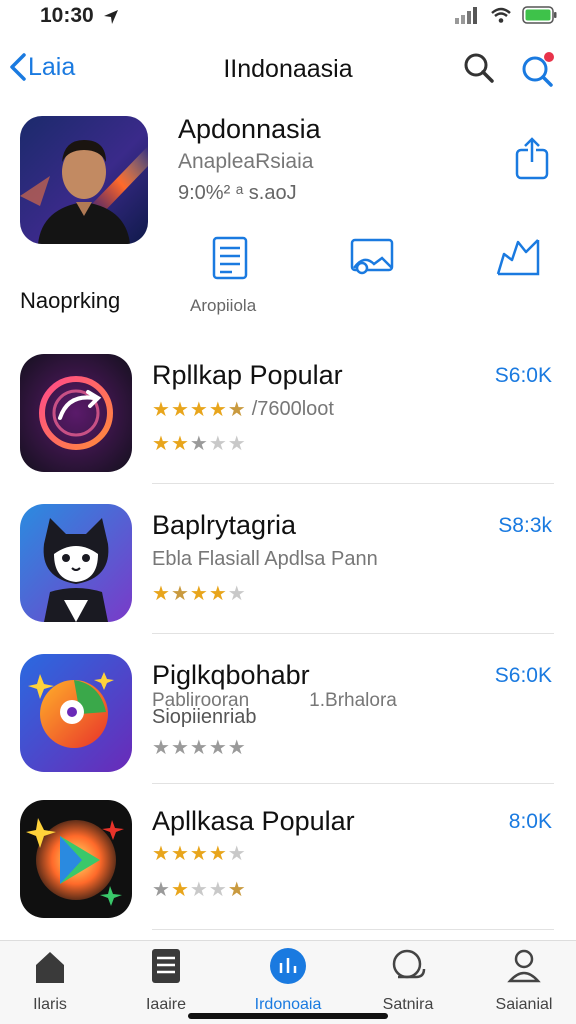  What do you see at coordinates (230, 258) in the screenshot?
I see `document-icon` at bounding box center [230, 258].